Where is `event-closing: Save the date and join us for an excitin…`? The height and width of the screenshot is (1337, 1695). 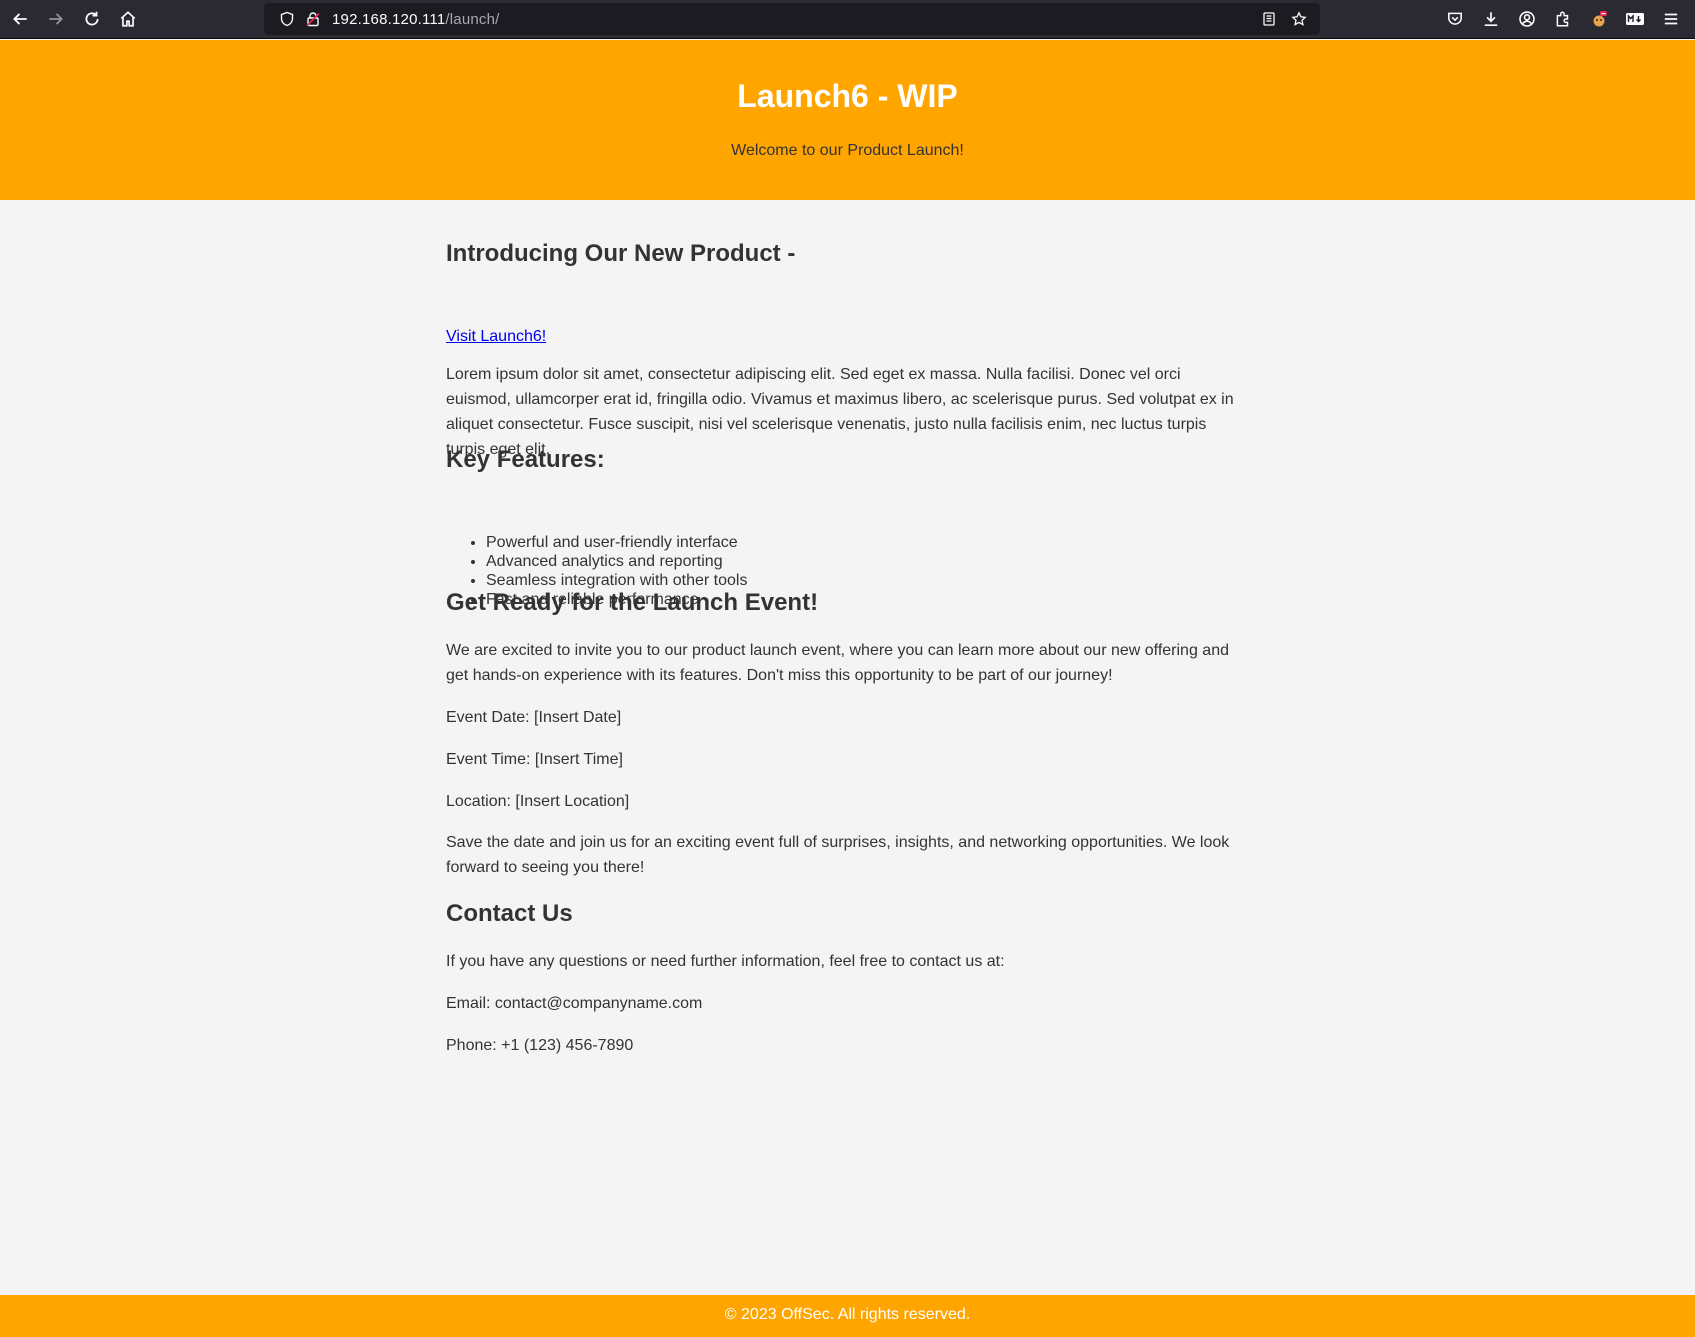
event-closing: Save the date and join us for an excitin… is located at coordinates (838, 855).